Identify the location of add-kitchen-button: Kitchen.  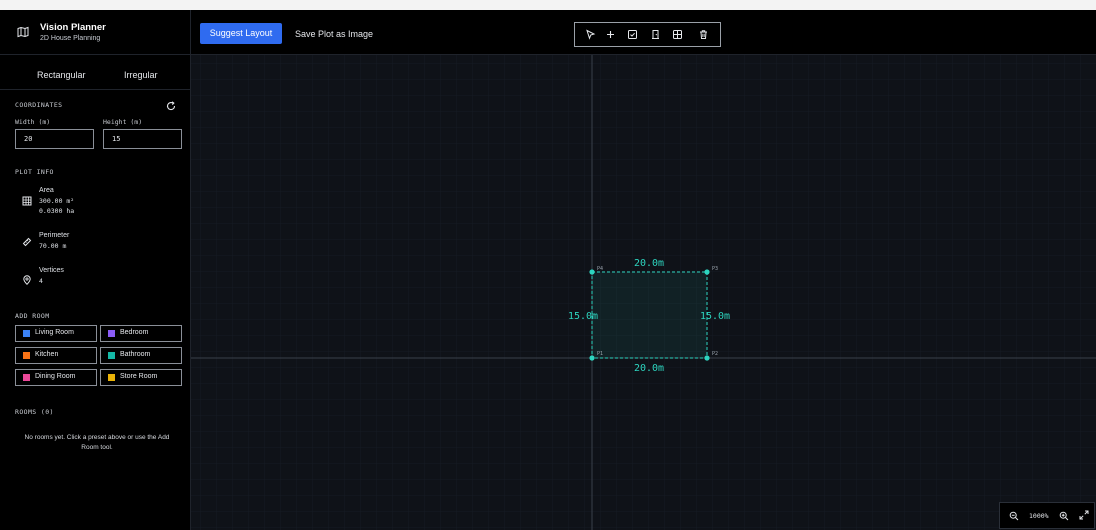
(56, 355).